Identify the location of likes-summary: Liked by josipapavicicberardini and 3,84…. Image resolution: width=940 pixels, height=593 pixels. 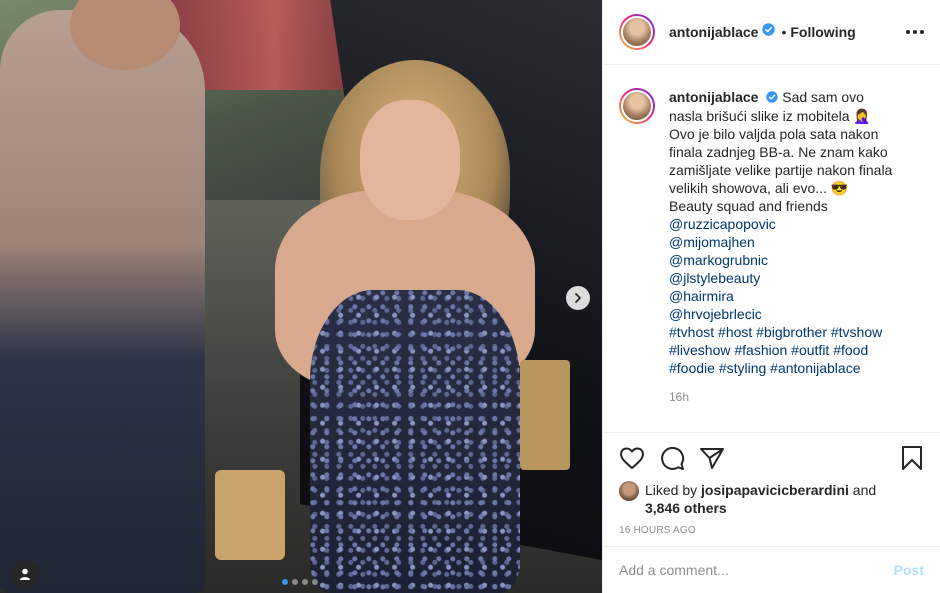
(771, 499).